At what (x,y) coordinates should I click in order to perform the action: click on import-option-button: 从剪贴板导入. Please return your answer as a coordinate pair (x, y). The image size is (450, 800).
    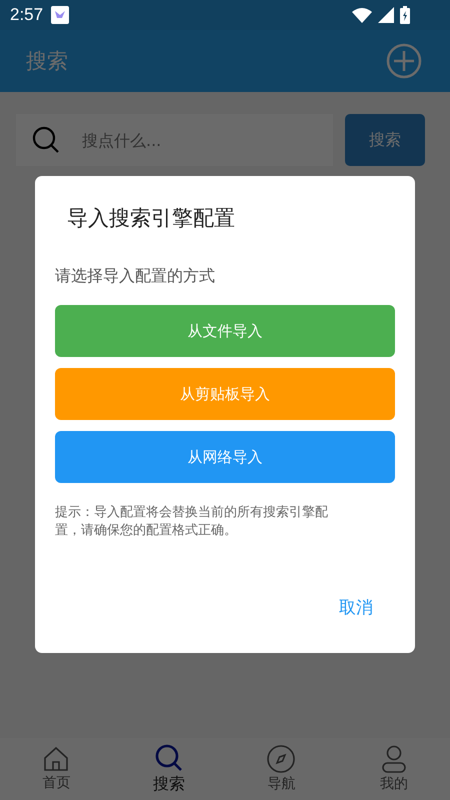
    Looking at the image, I should click on (225, 394).